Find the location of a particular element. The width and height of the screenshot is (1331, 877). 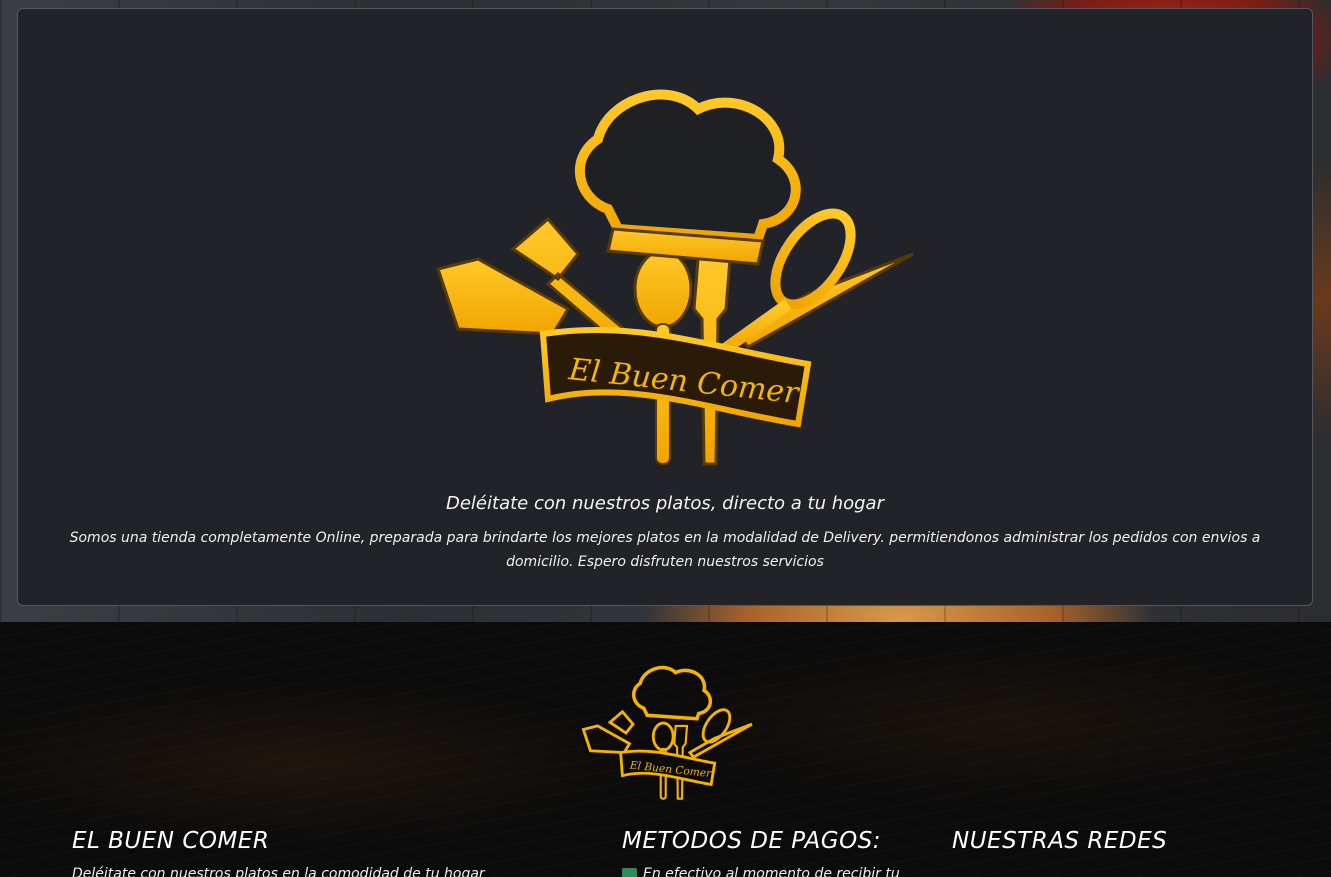

footer-payment-item: En efectivo al momento de recibir tu is located at coordinates (761, 871).